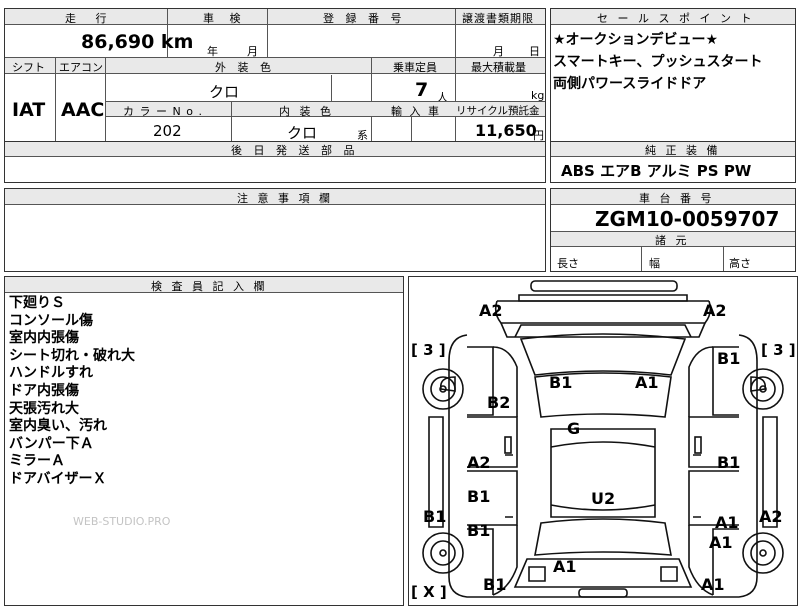  What do you see at coordinates (428, 350) in the screenshot?
I see `bracket-left-top: [ 3 ]` at bounding box center [428, 350].